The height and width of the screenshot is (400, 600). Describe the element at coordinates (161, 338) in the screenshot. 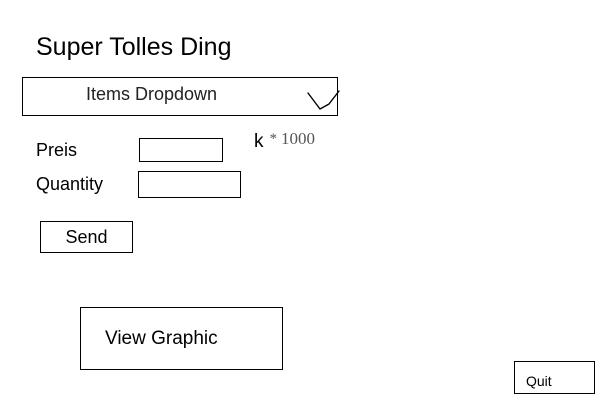

I see `view-graphic-button-label: View Graphic` at that location.